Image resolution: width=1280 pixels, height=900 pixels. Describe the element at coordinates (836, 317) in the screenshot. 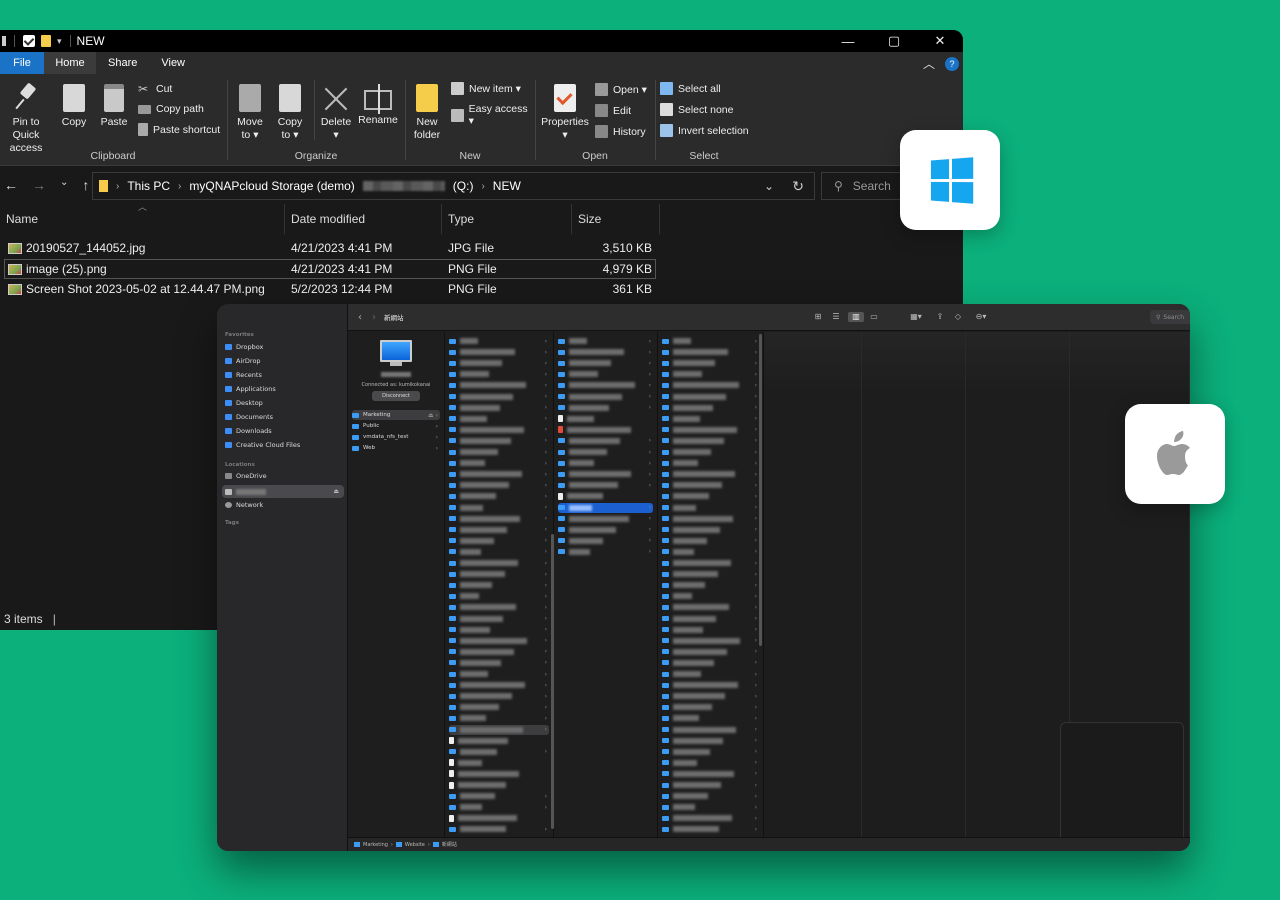

I see `list-view-icon: ☰` at that location.